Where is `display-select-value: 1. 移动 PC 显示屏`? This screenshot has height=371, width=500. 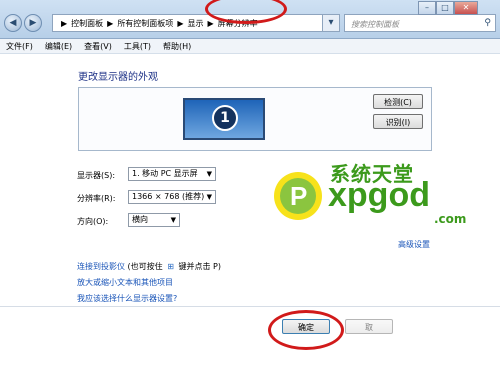 display-select-value: 1. 移动 PC 显示屏 is located at coordinates (165, 173).